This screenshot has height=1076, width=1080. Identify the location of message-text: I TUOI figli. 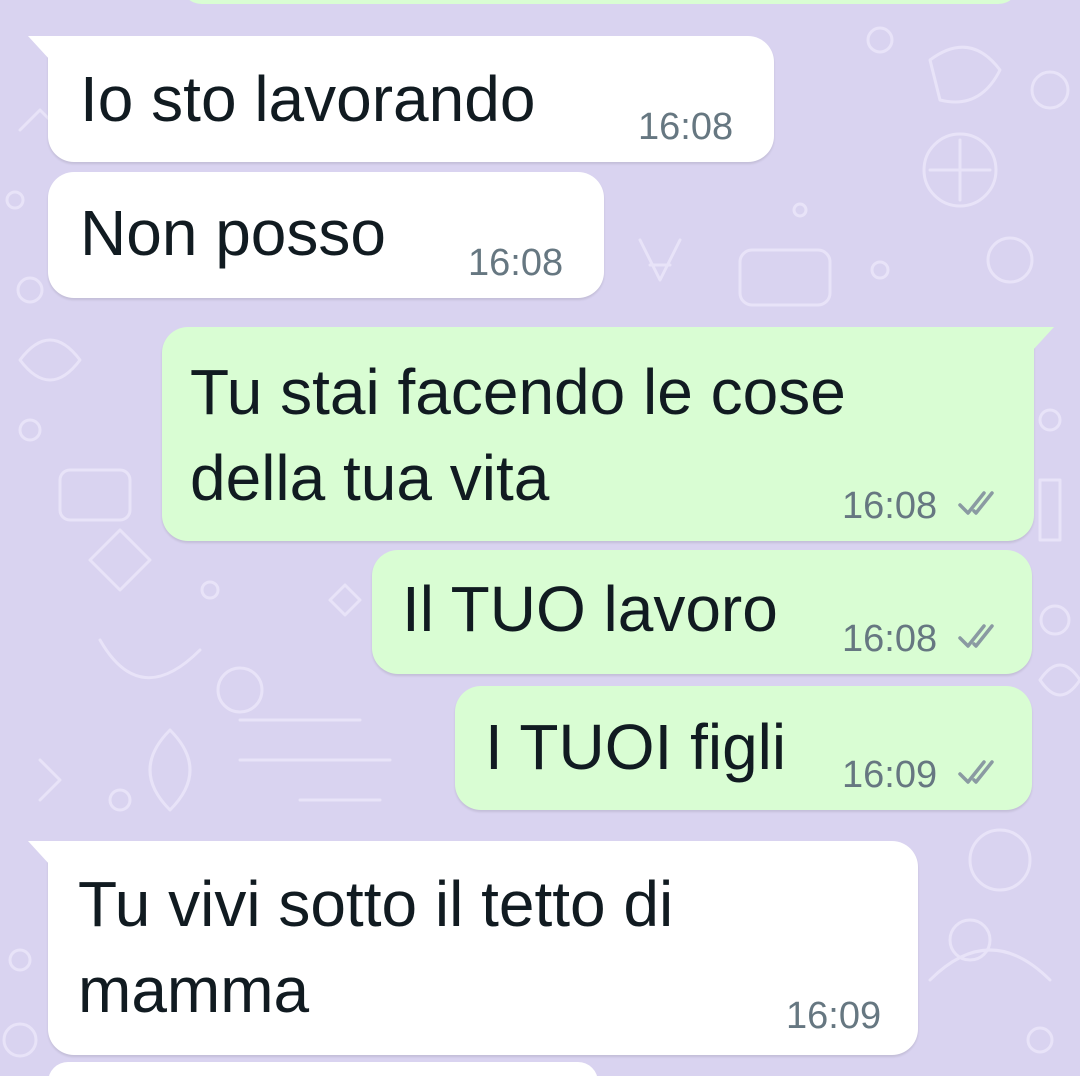
(636, 747).